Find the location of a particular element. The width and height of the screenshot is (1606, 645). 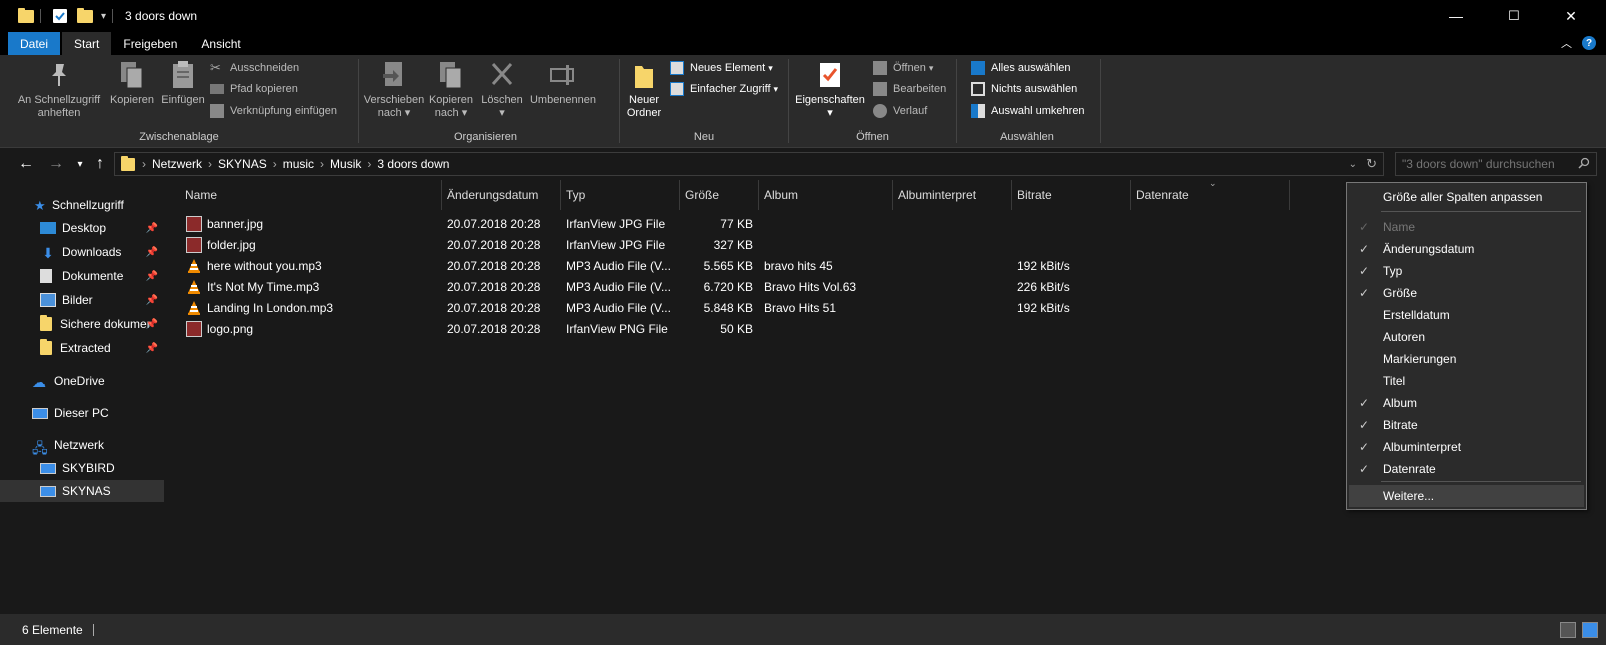

nav-pictures: Bilder 📌 is located at coordinates (82, 300).